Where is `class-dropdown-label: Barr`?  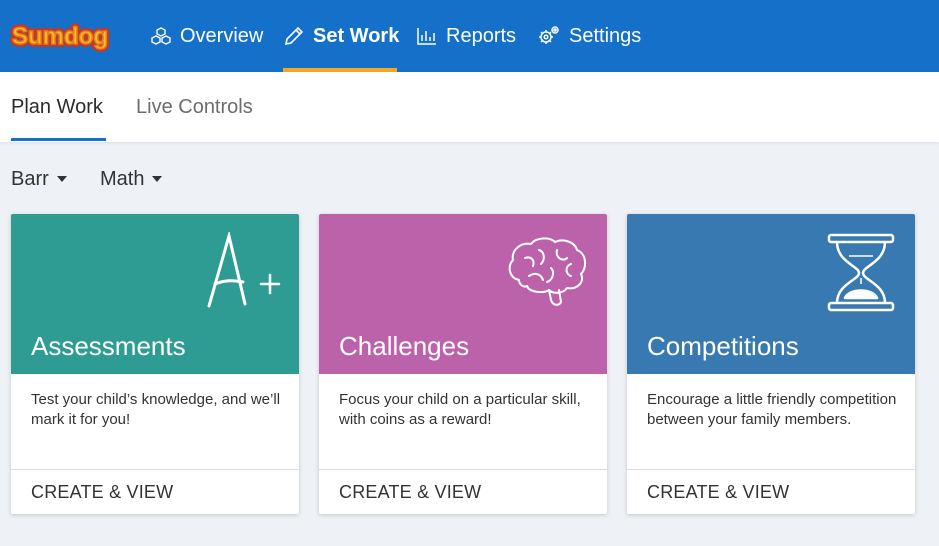 class-dropdown-label: Barr is located at coordinates (30, 178).